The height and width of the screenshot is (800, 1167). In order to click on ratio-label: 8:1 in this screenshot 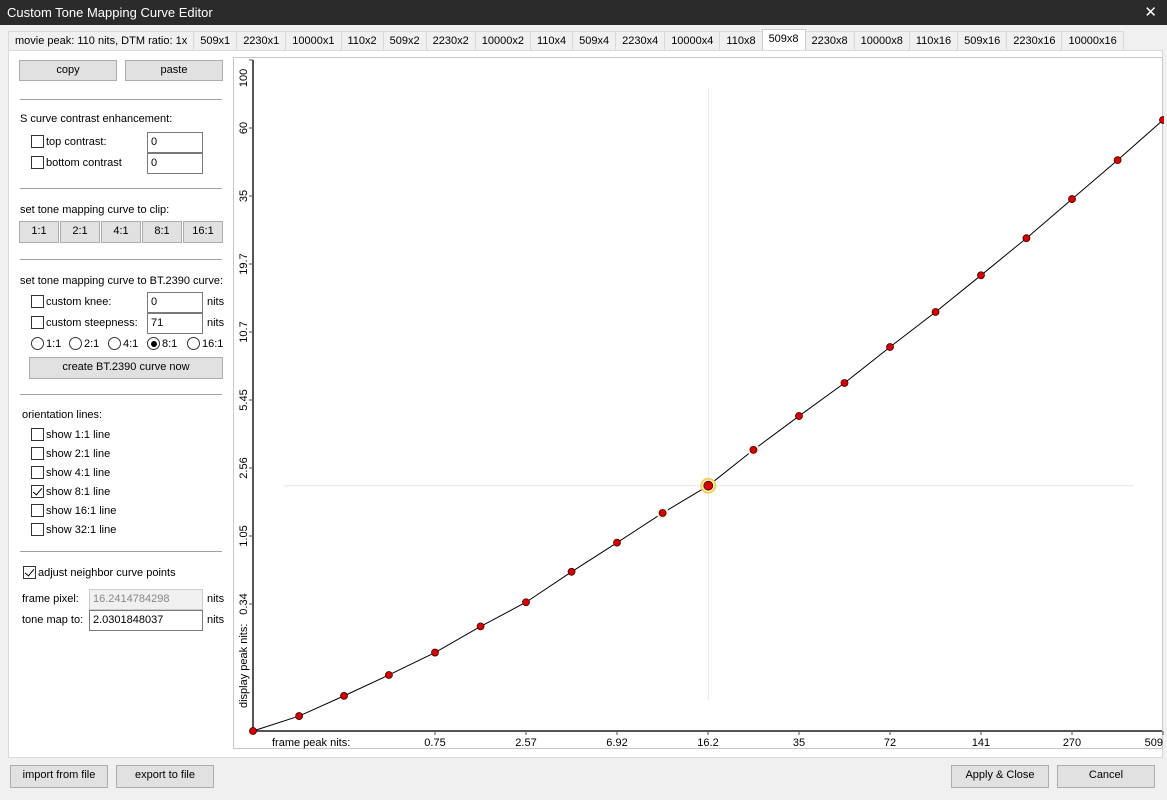, I will do `click(170, 344)`.